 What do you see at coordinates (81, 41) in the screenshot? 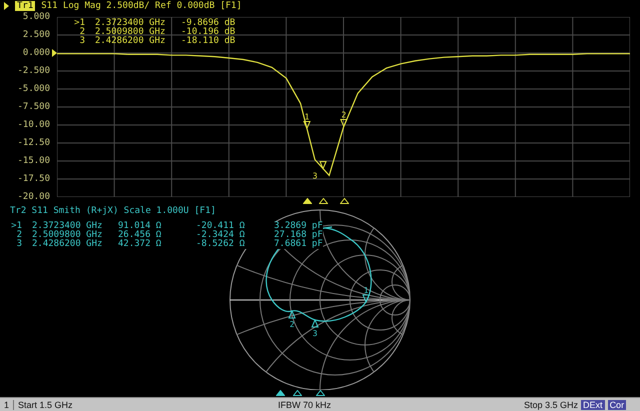
I see `marker-label: 3` at bounding box center [81, 41].